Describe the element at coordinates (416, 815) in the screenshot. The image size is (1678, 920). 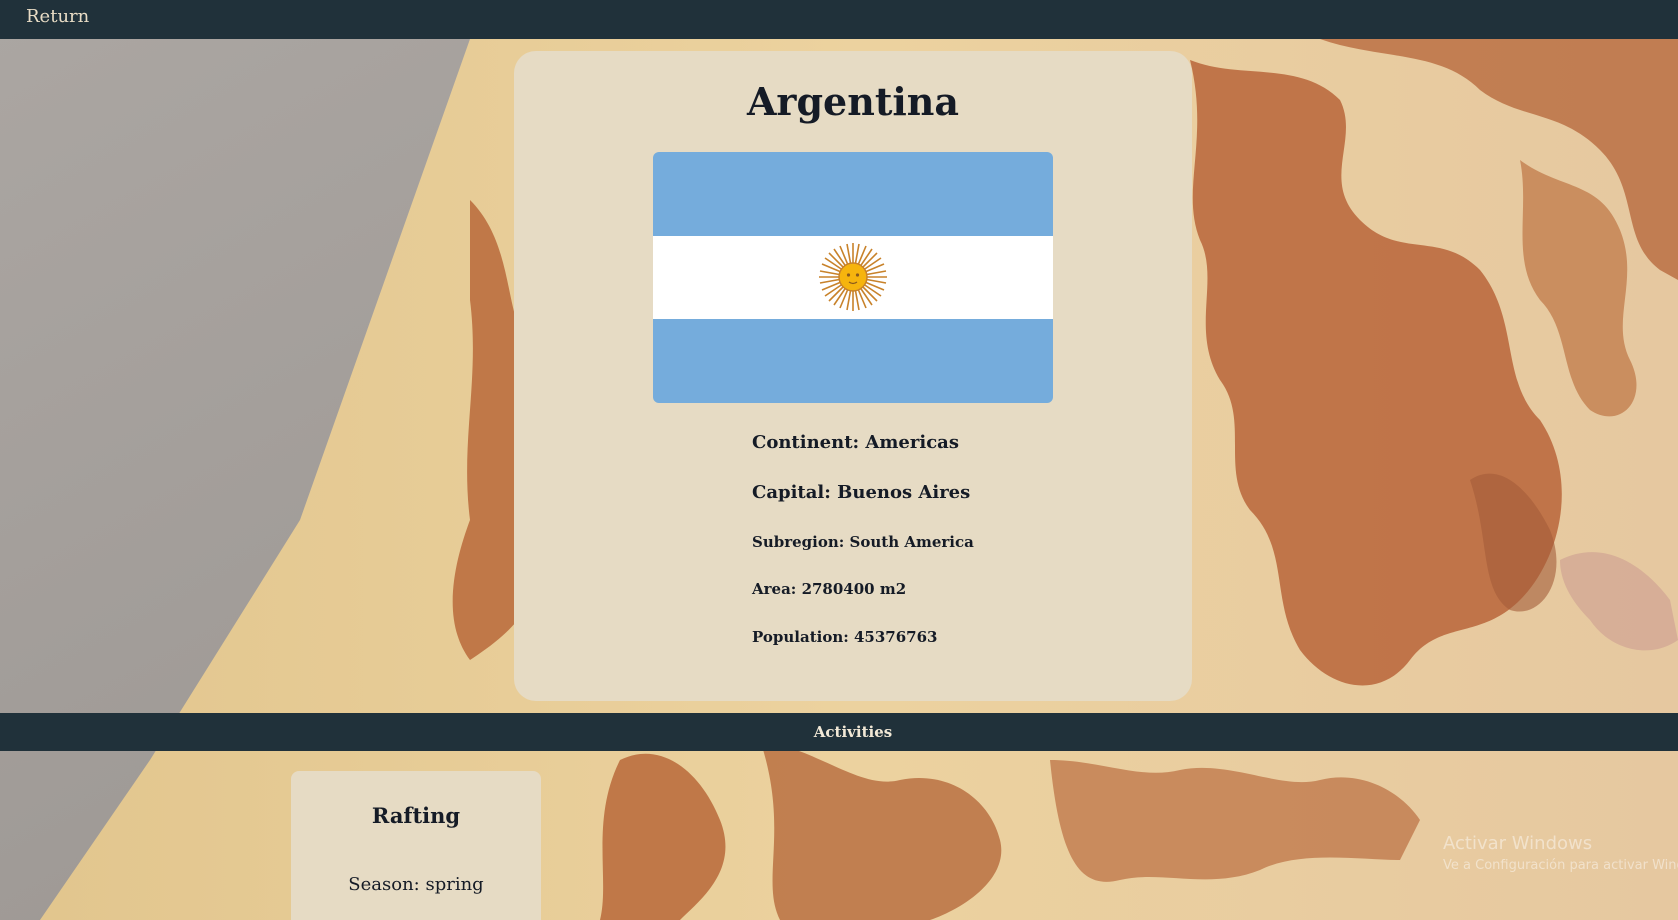
I see `activity-name: Rafting` at that location.